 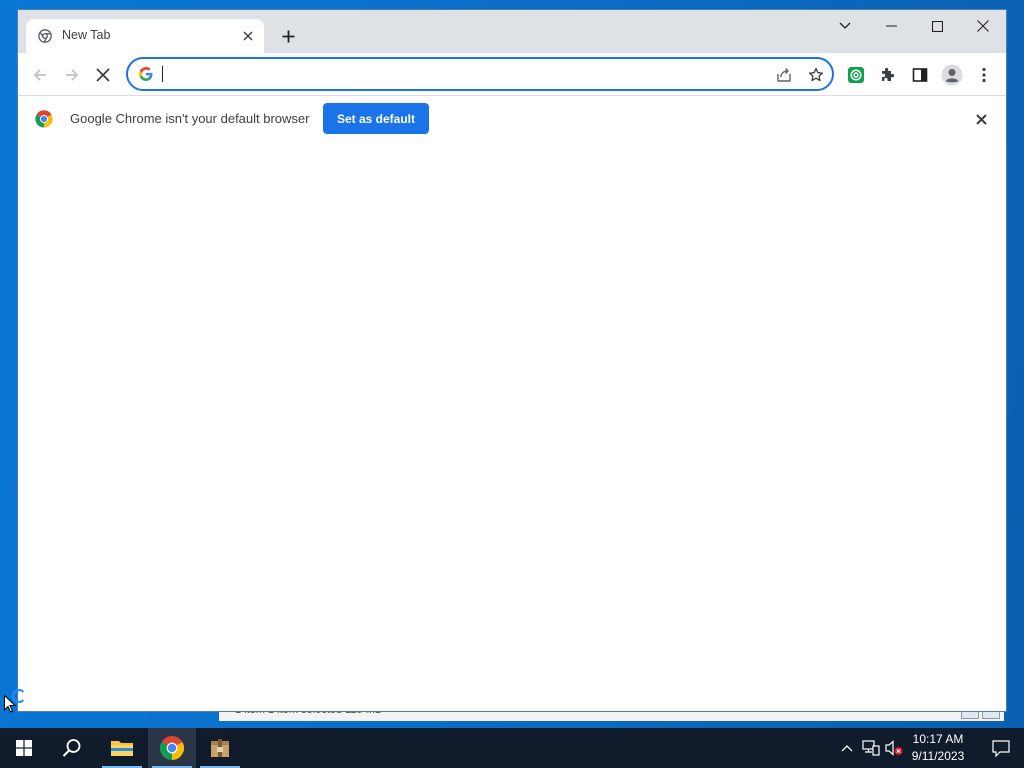 I want to click on mouse-pointer-icon, so click(x=10, y=704).